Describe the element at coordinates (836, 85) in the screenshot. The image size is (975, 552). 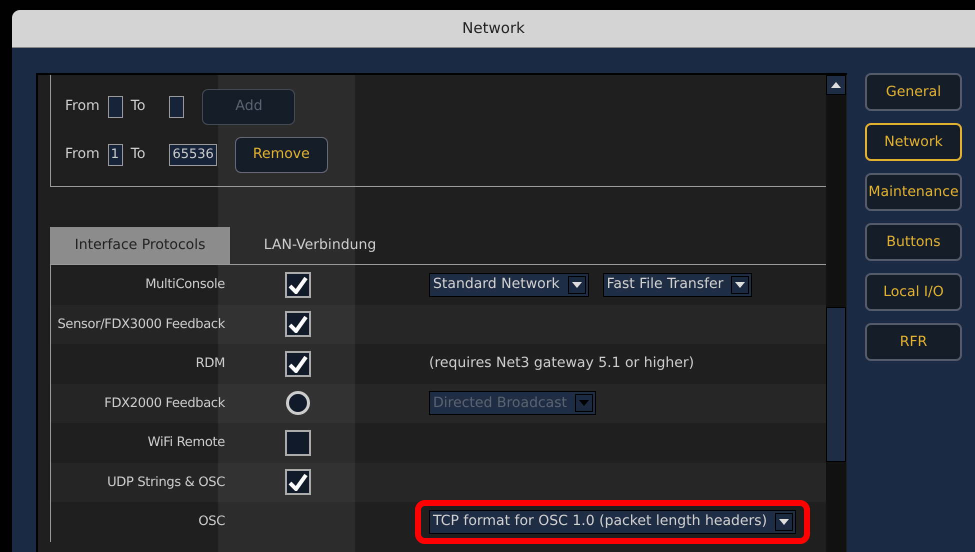
I see `scroll-up-icon` at that location.